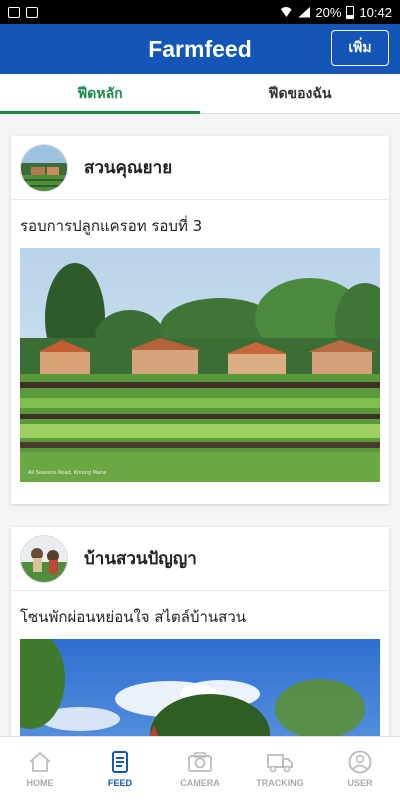  I want to click on nav-label: USER, so click(360, 782).